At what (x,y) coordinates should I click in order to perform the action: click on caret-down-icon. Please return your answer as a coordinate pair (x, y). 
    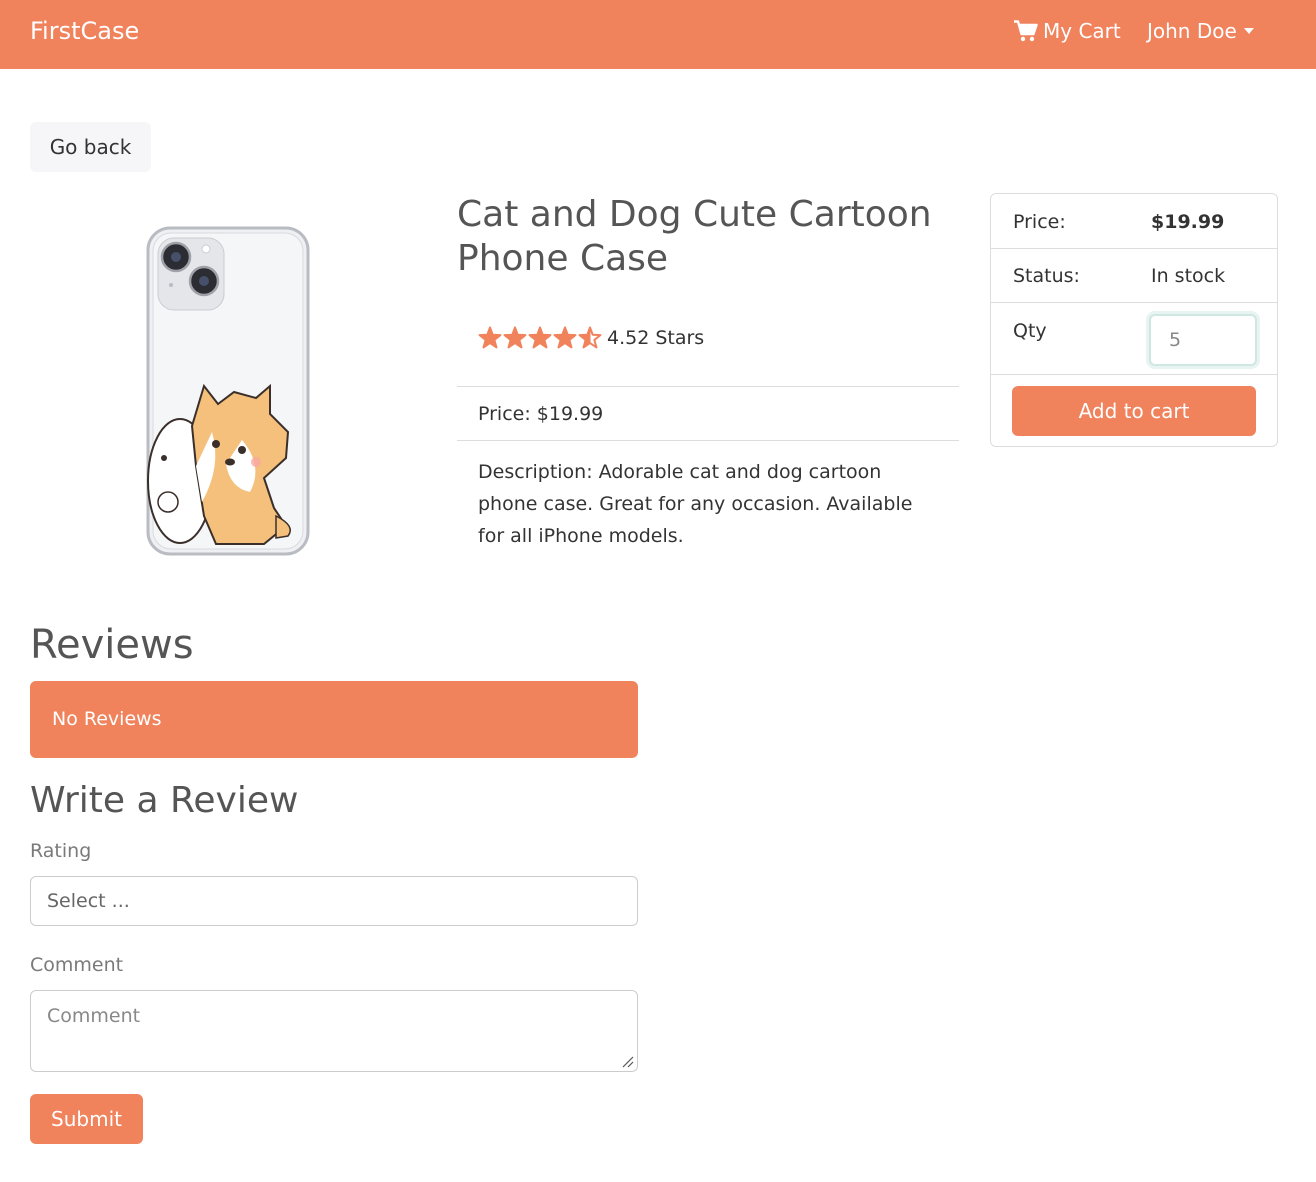
    Looking at the image, I should click on (1248, 31).